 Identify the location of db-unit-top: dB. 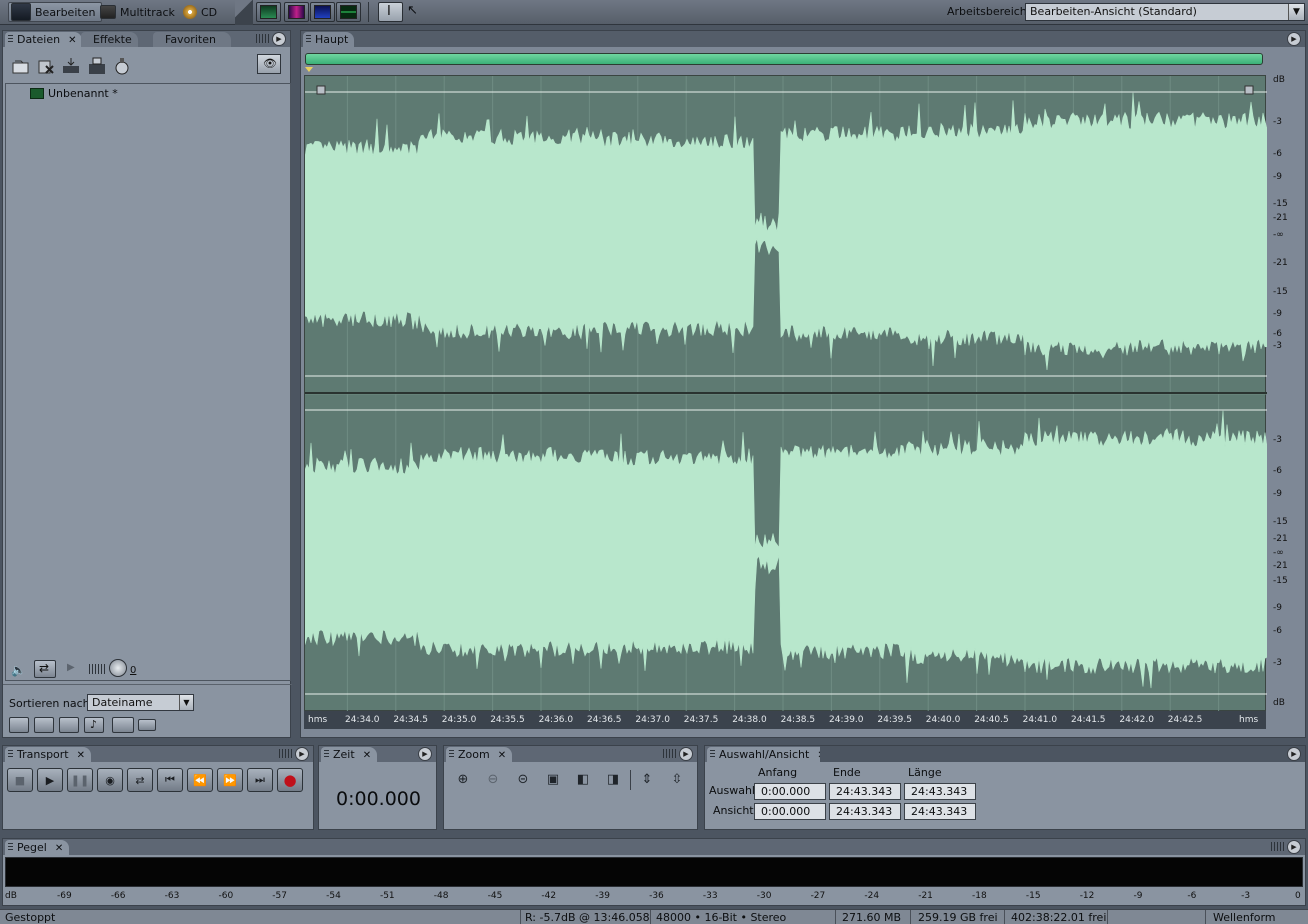
(1279, 80).